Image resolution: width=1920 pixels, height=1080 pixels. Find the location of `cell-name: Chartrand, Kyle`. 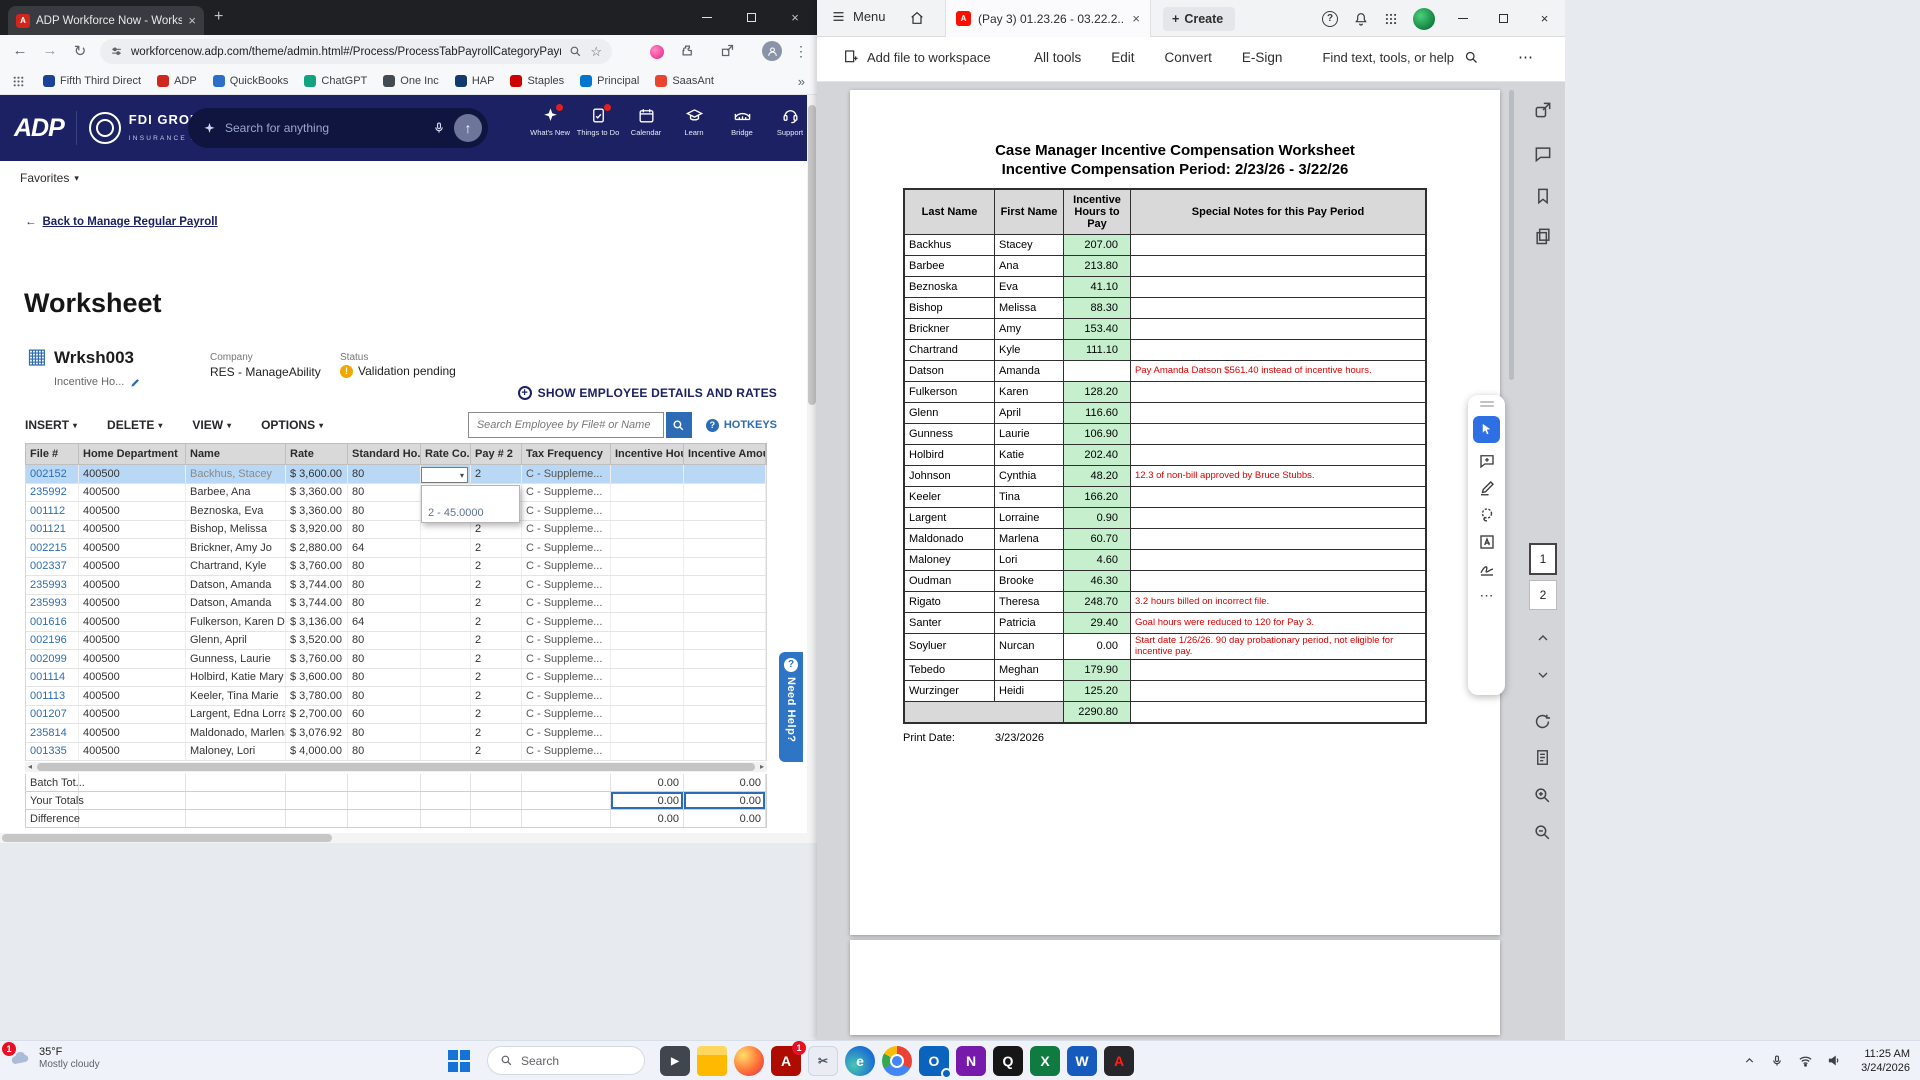

cell-name: Chartrand, Kyle is located at coordinates (236, 566).